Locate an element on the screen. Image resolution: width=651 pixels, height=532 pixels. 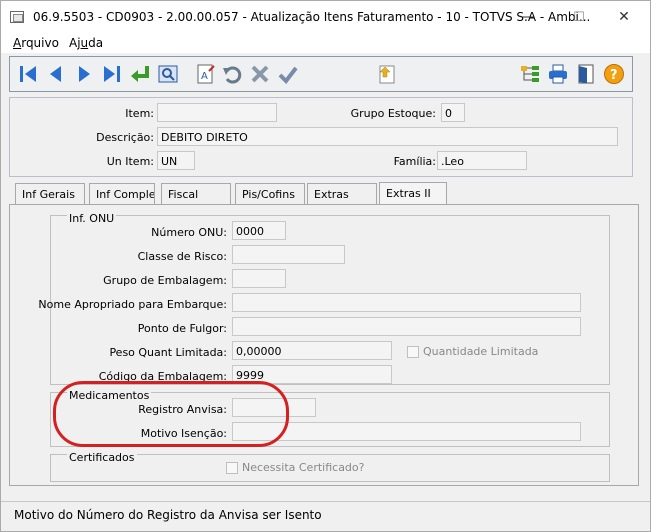
tab-fiscal: Fiscal is located at coordinates (196, 194).